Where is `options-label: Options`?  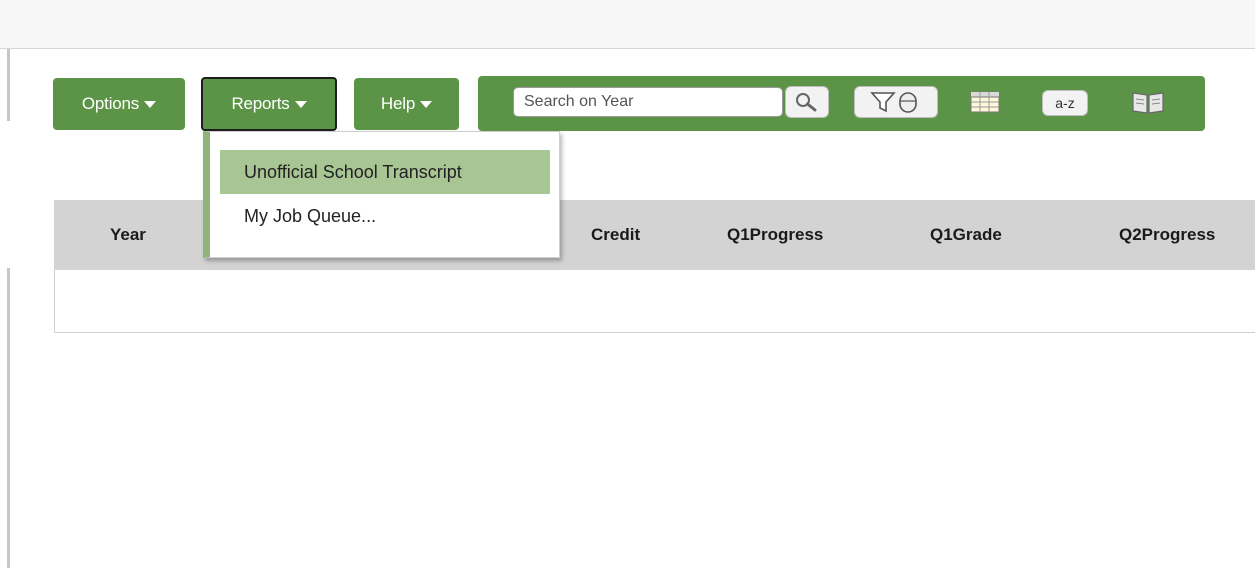 options-label: Options is located at coordinates (110, 103).